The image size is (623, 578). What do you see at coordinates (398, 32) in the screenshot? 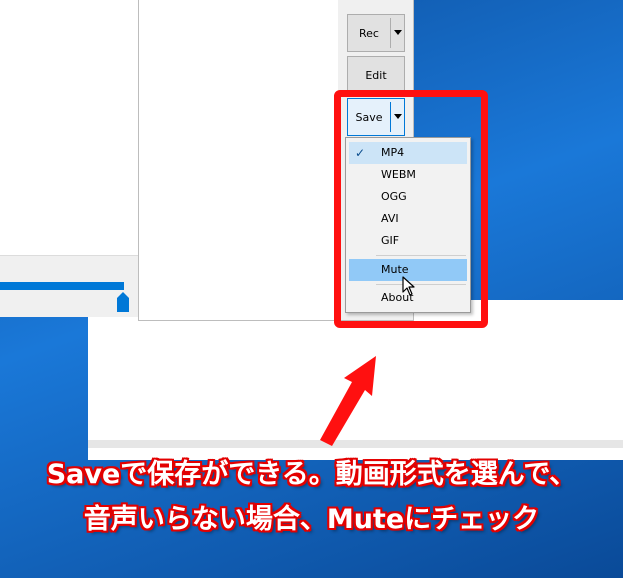
I see `chevron-down-icon` at bounding box center [398, 32].